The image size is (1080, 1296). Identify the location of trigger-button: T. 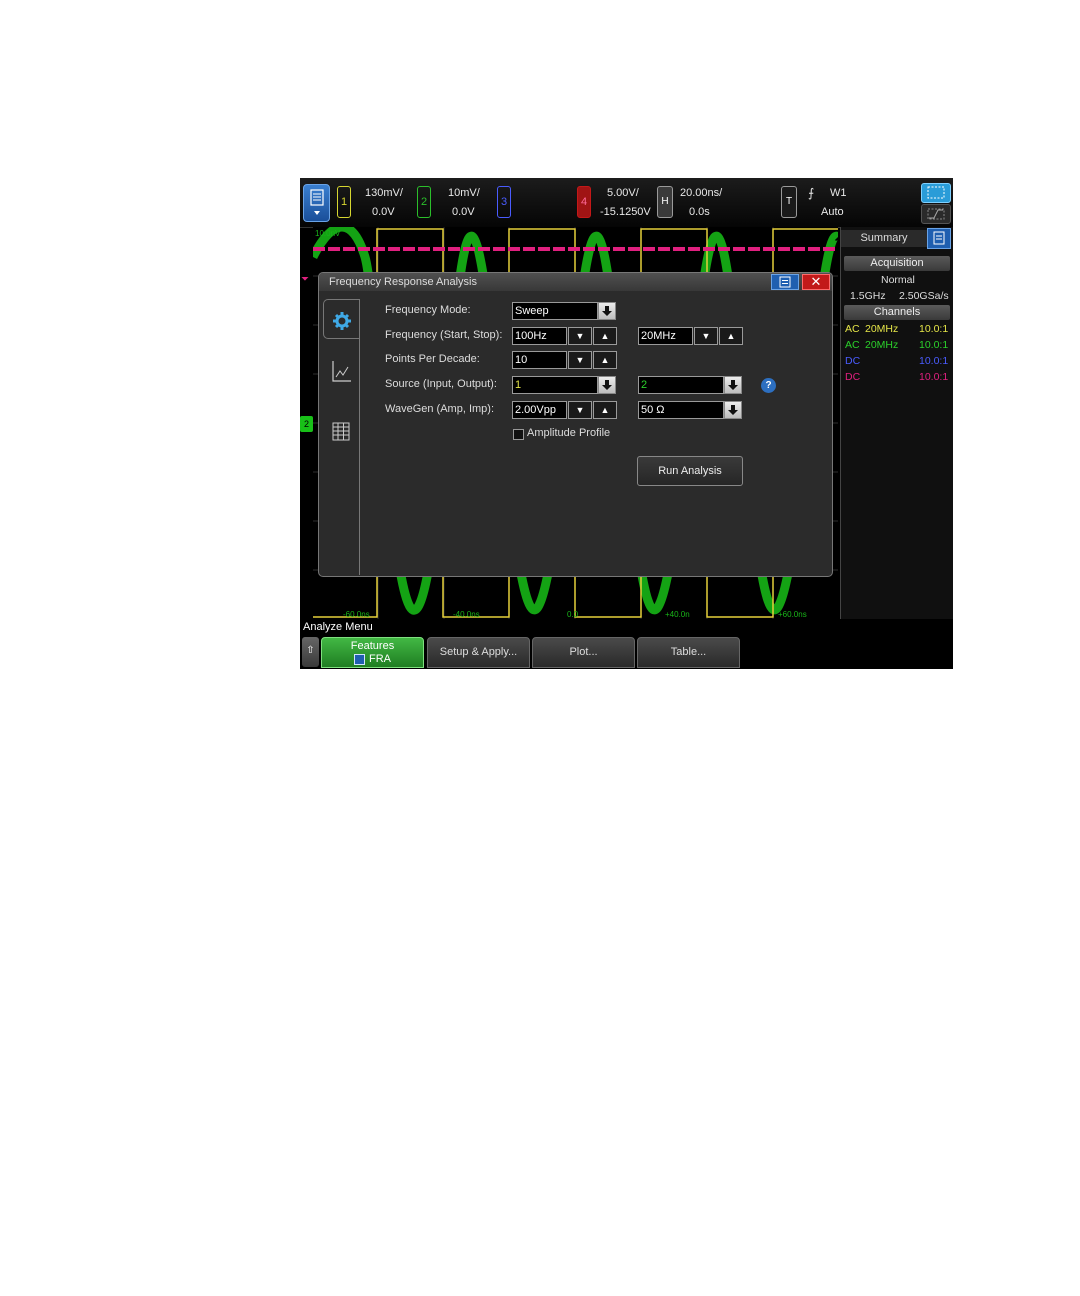
(789, 202).